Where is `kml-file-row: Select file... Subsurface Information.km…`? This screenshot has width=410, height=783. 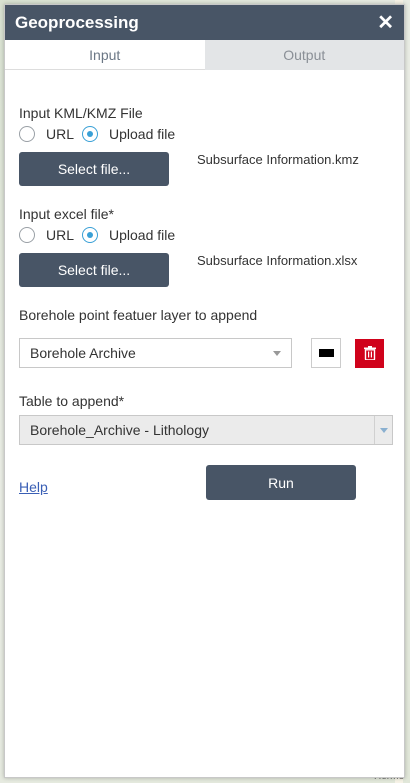
kml-file-row: Select file... Subsurface Information.km… is located at coordinates (204, 169).